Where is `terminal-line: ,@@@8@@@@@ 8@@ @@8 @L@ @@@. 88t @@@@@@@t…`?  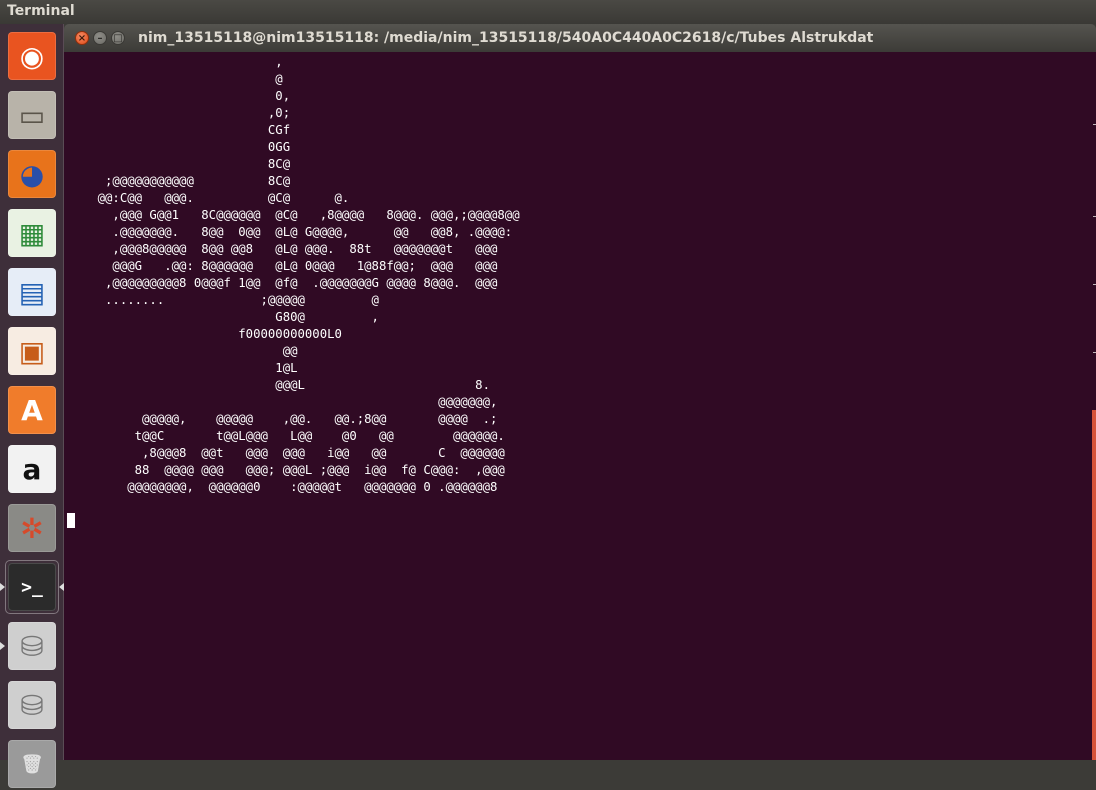
terminal-line: ,@@@8@@@@@ 8@@ @@8 @L@ @@@. 88t @@@@@@@t… is located at coordinates (283, 249).